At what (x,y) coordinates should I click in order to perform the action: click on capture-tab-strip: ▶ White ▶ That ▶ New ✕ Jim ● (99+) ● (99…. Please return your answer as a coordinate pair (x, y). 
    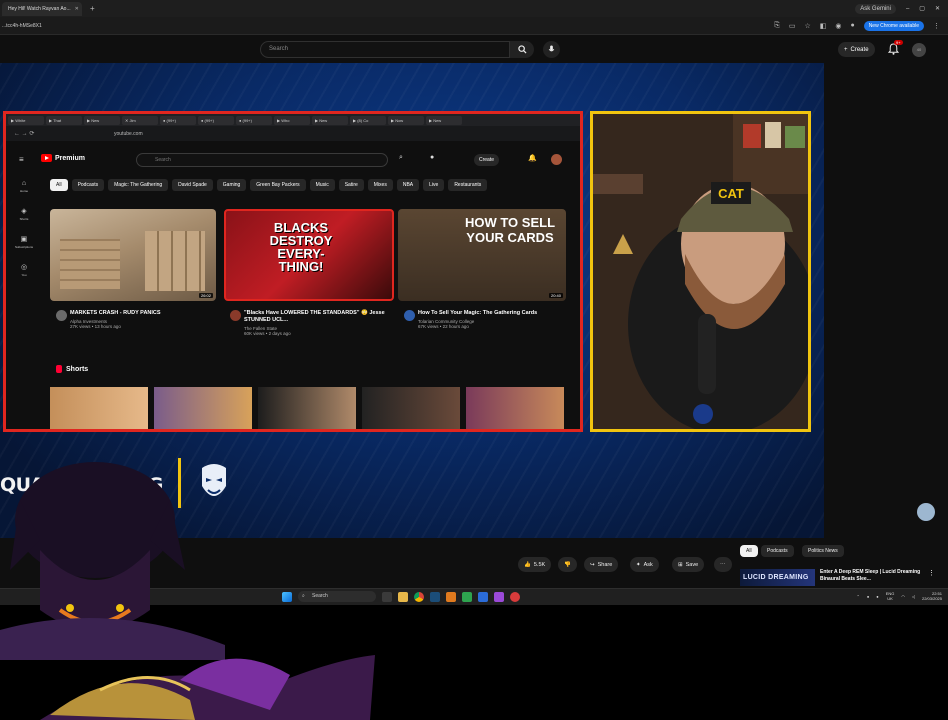
    Looking at the image, I should click on (293, 120).